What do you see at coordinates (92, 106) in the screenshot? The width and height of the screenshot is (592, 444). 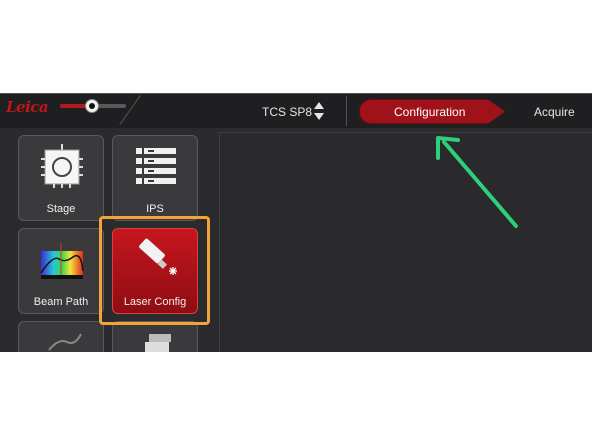 I see `slider-thumb` at bounding box center [92, 106].